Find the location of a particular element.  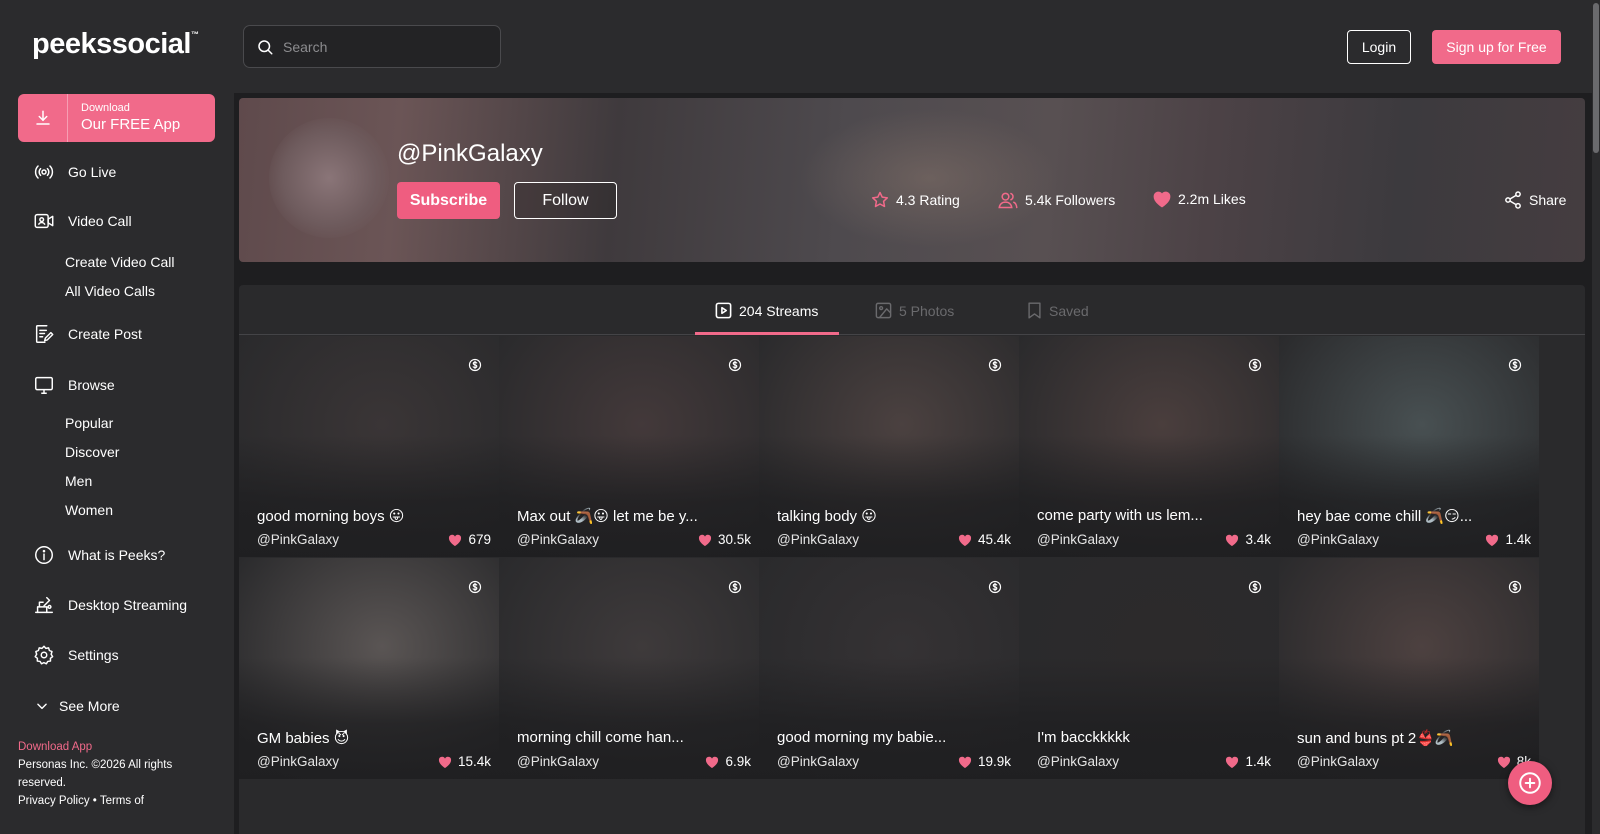

sidebar-item-what-is-peeks: What is Peeks? is located at coordinates (98, 555).